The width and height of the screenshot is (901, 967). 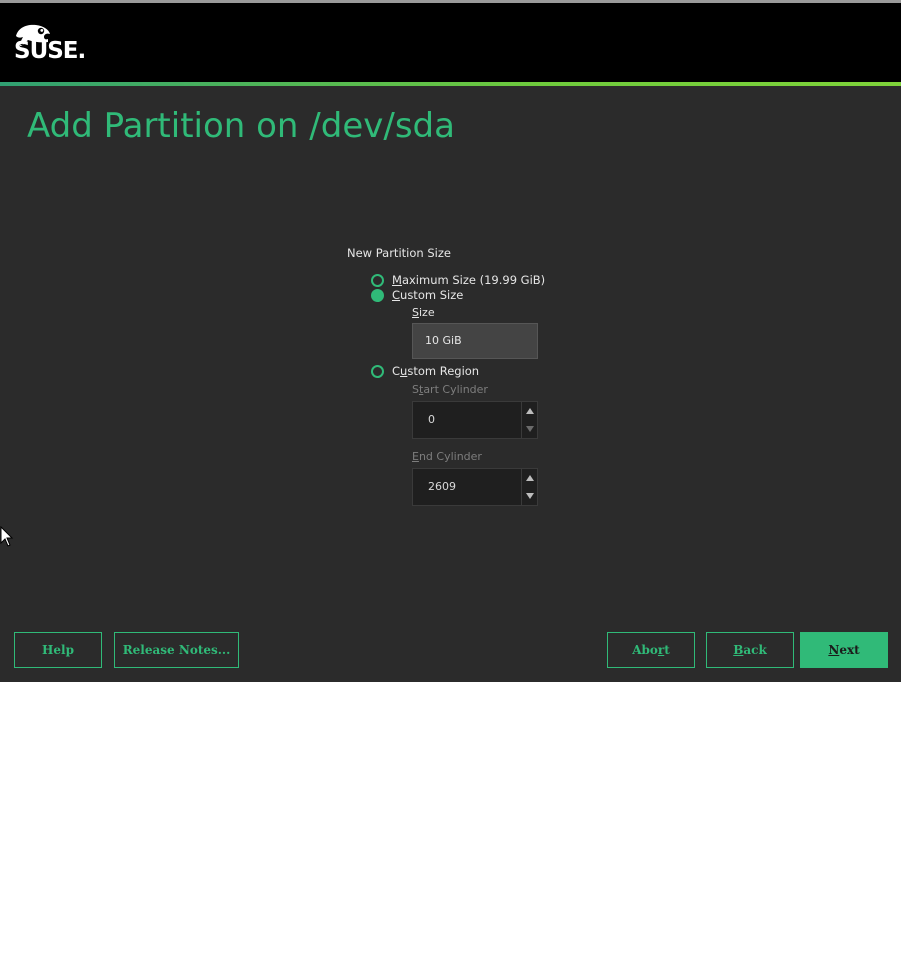 I want to click on radio-custom-region: Custom Region, so click(x=425, y=371).